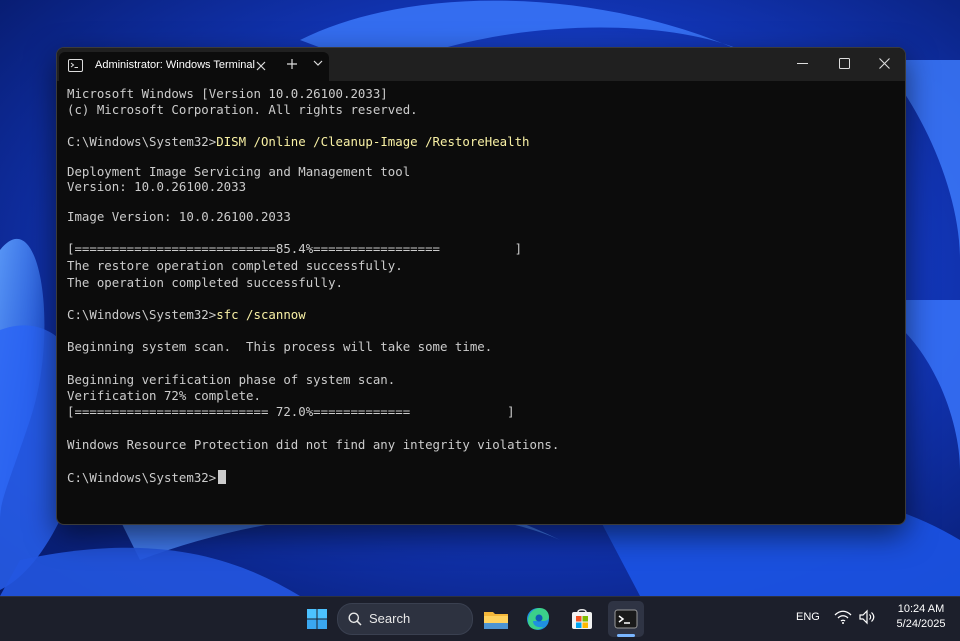 The width and height of the screenshot is (960, 641). I want to click on text-cursor, so click(222, 477).